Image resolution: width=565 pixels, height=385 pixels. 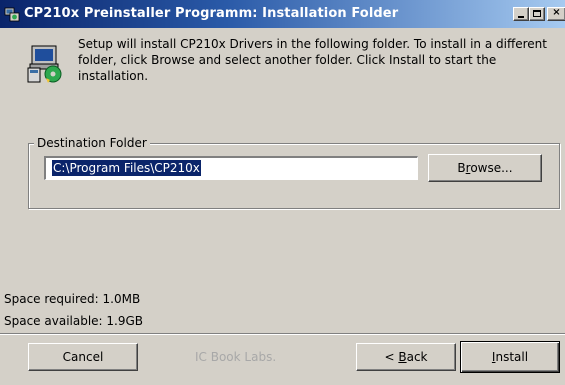 What do you see at coordinates (521, 14) in the screenshot?
I see `minimize-button` at bounding box center [521, 14].